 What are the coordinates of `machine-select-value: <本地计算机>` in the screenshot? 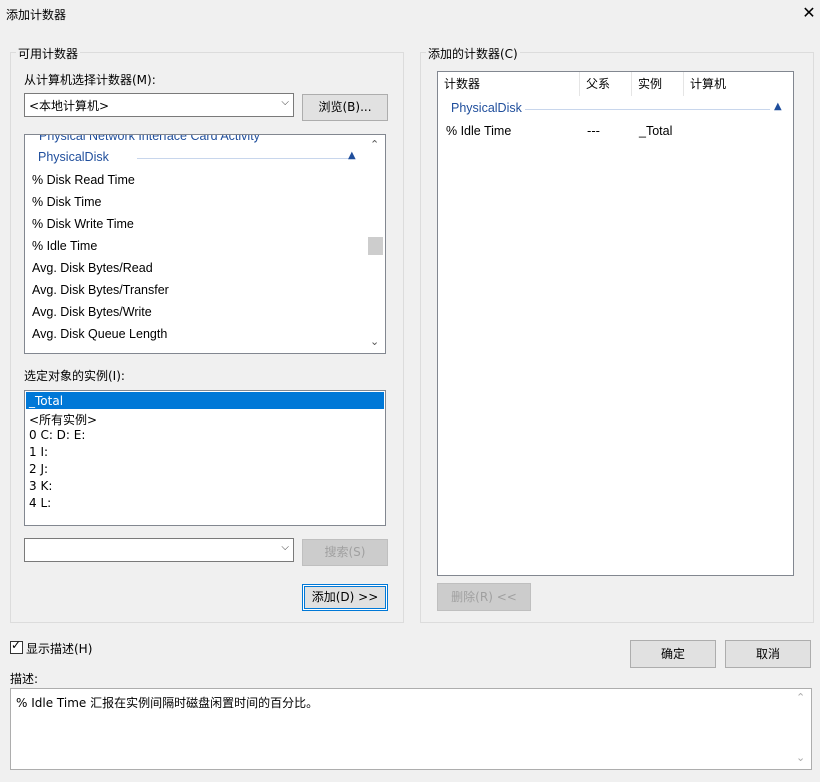 It's located at (69, 106).